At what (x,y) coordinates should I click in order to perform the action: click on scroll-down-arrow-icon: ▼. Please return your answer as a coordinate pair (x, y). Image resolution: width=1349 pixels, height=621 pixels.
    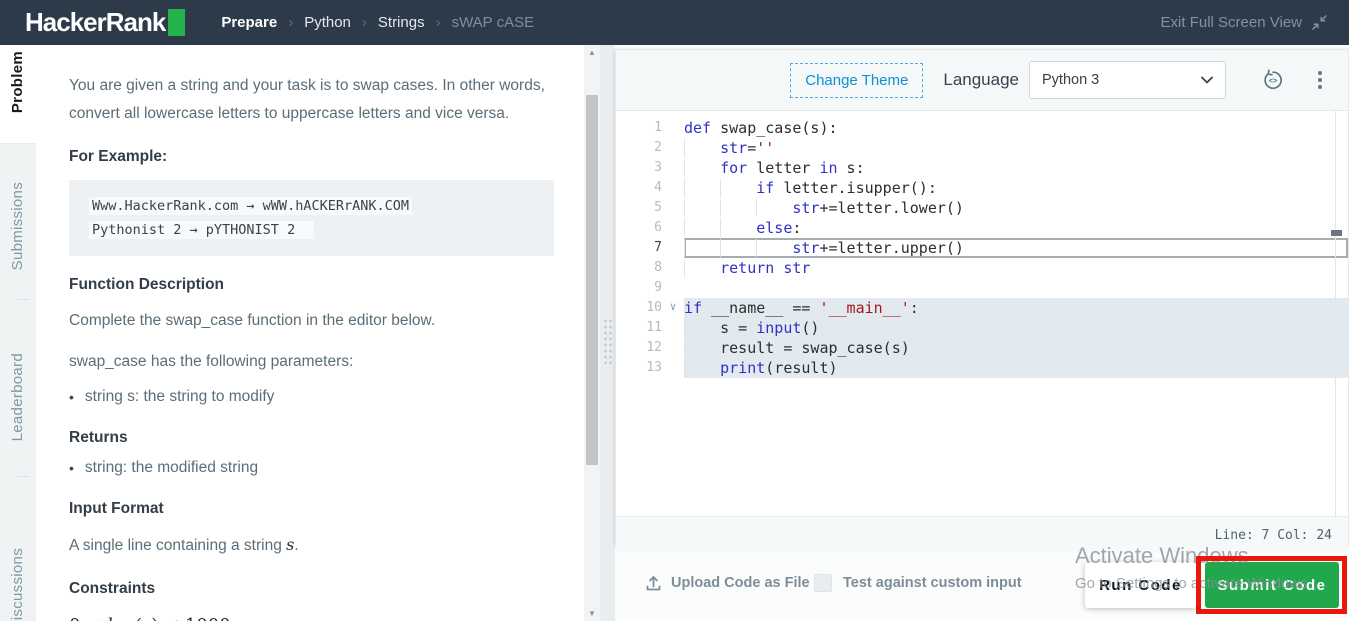
    Looking at the image, I should click on (592, 613).